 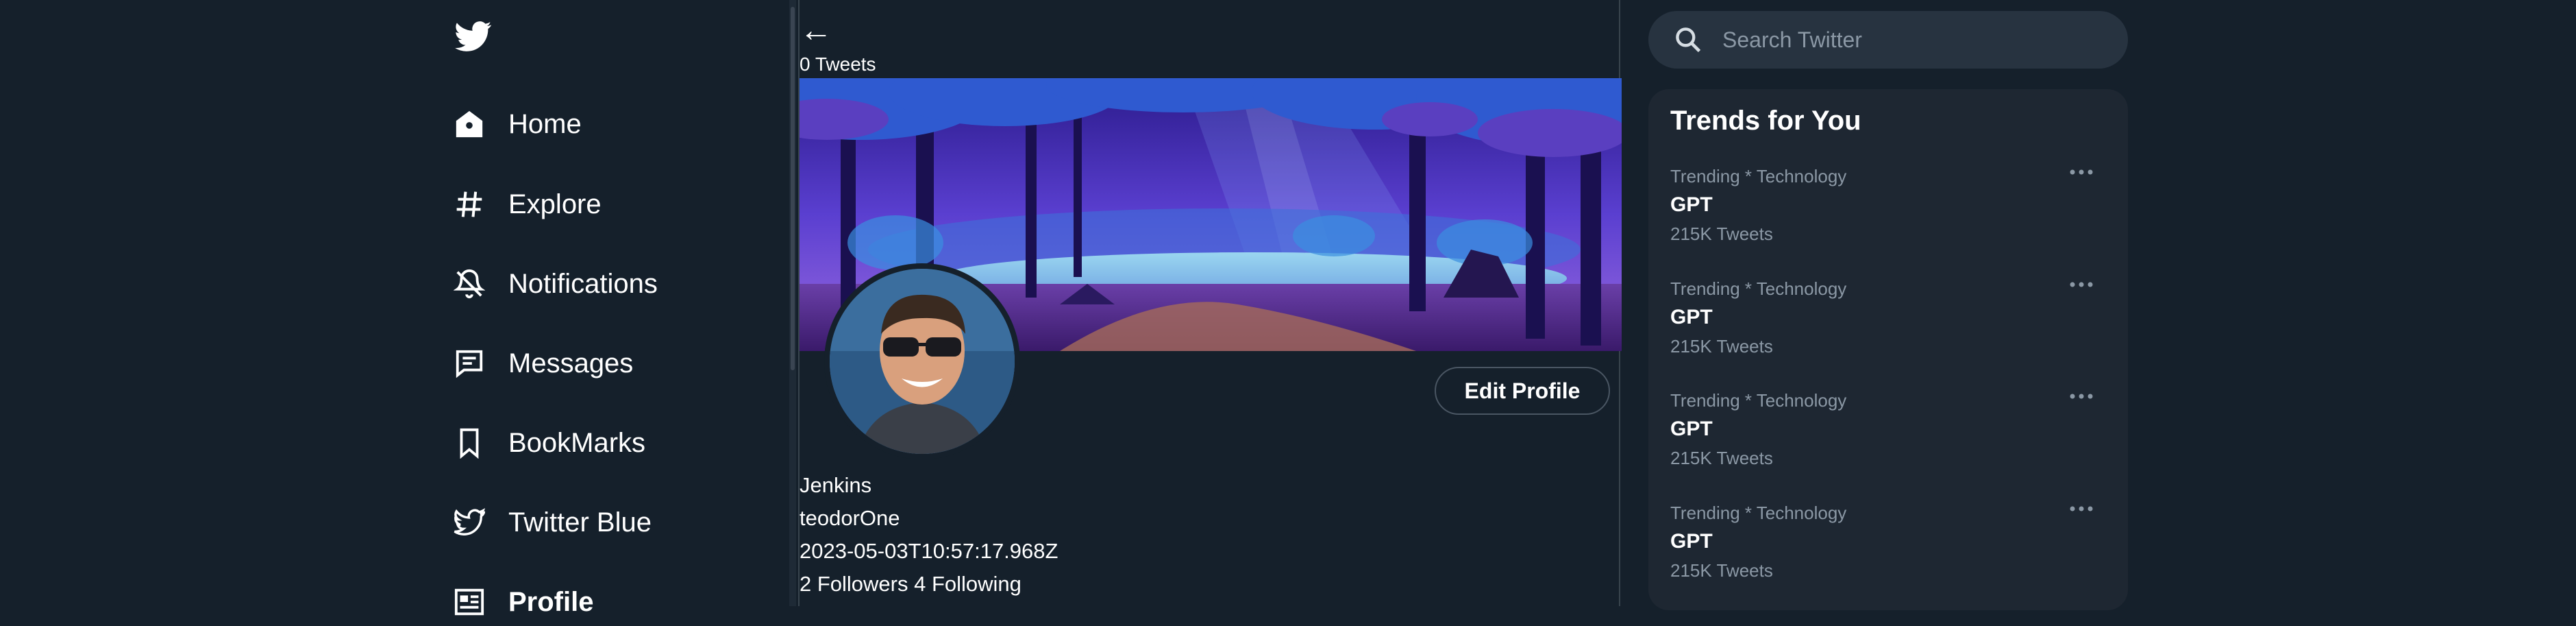 I want to click on nav-item-bookmarks: BookMarks, so click(x=548, y=443).